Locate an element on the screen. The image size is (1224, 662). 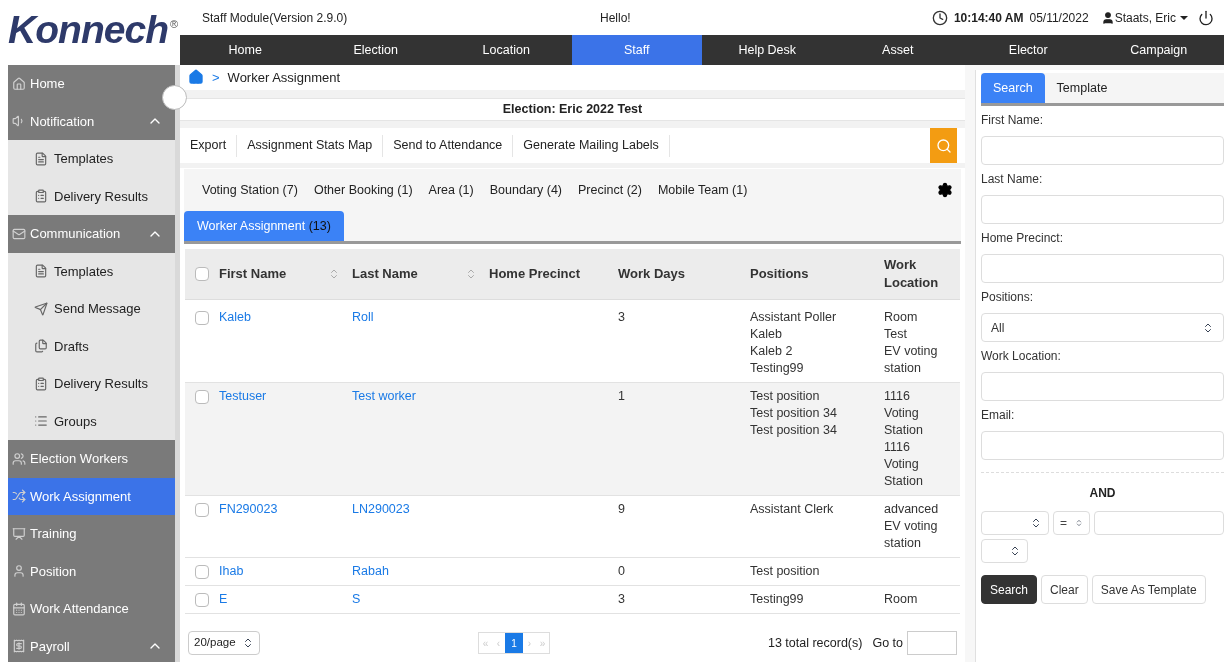
user-menu: Staats, Eric is located at coordinates (1151, 17).